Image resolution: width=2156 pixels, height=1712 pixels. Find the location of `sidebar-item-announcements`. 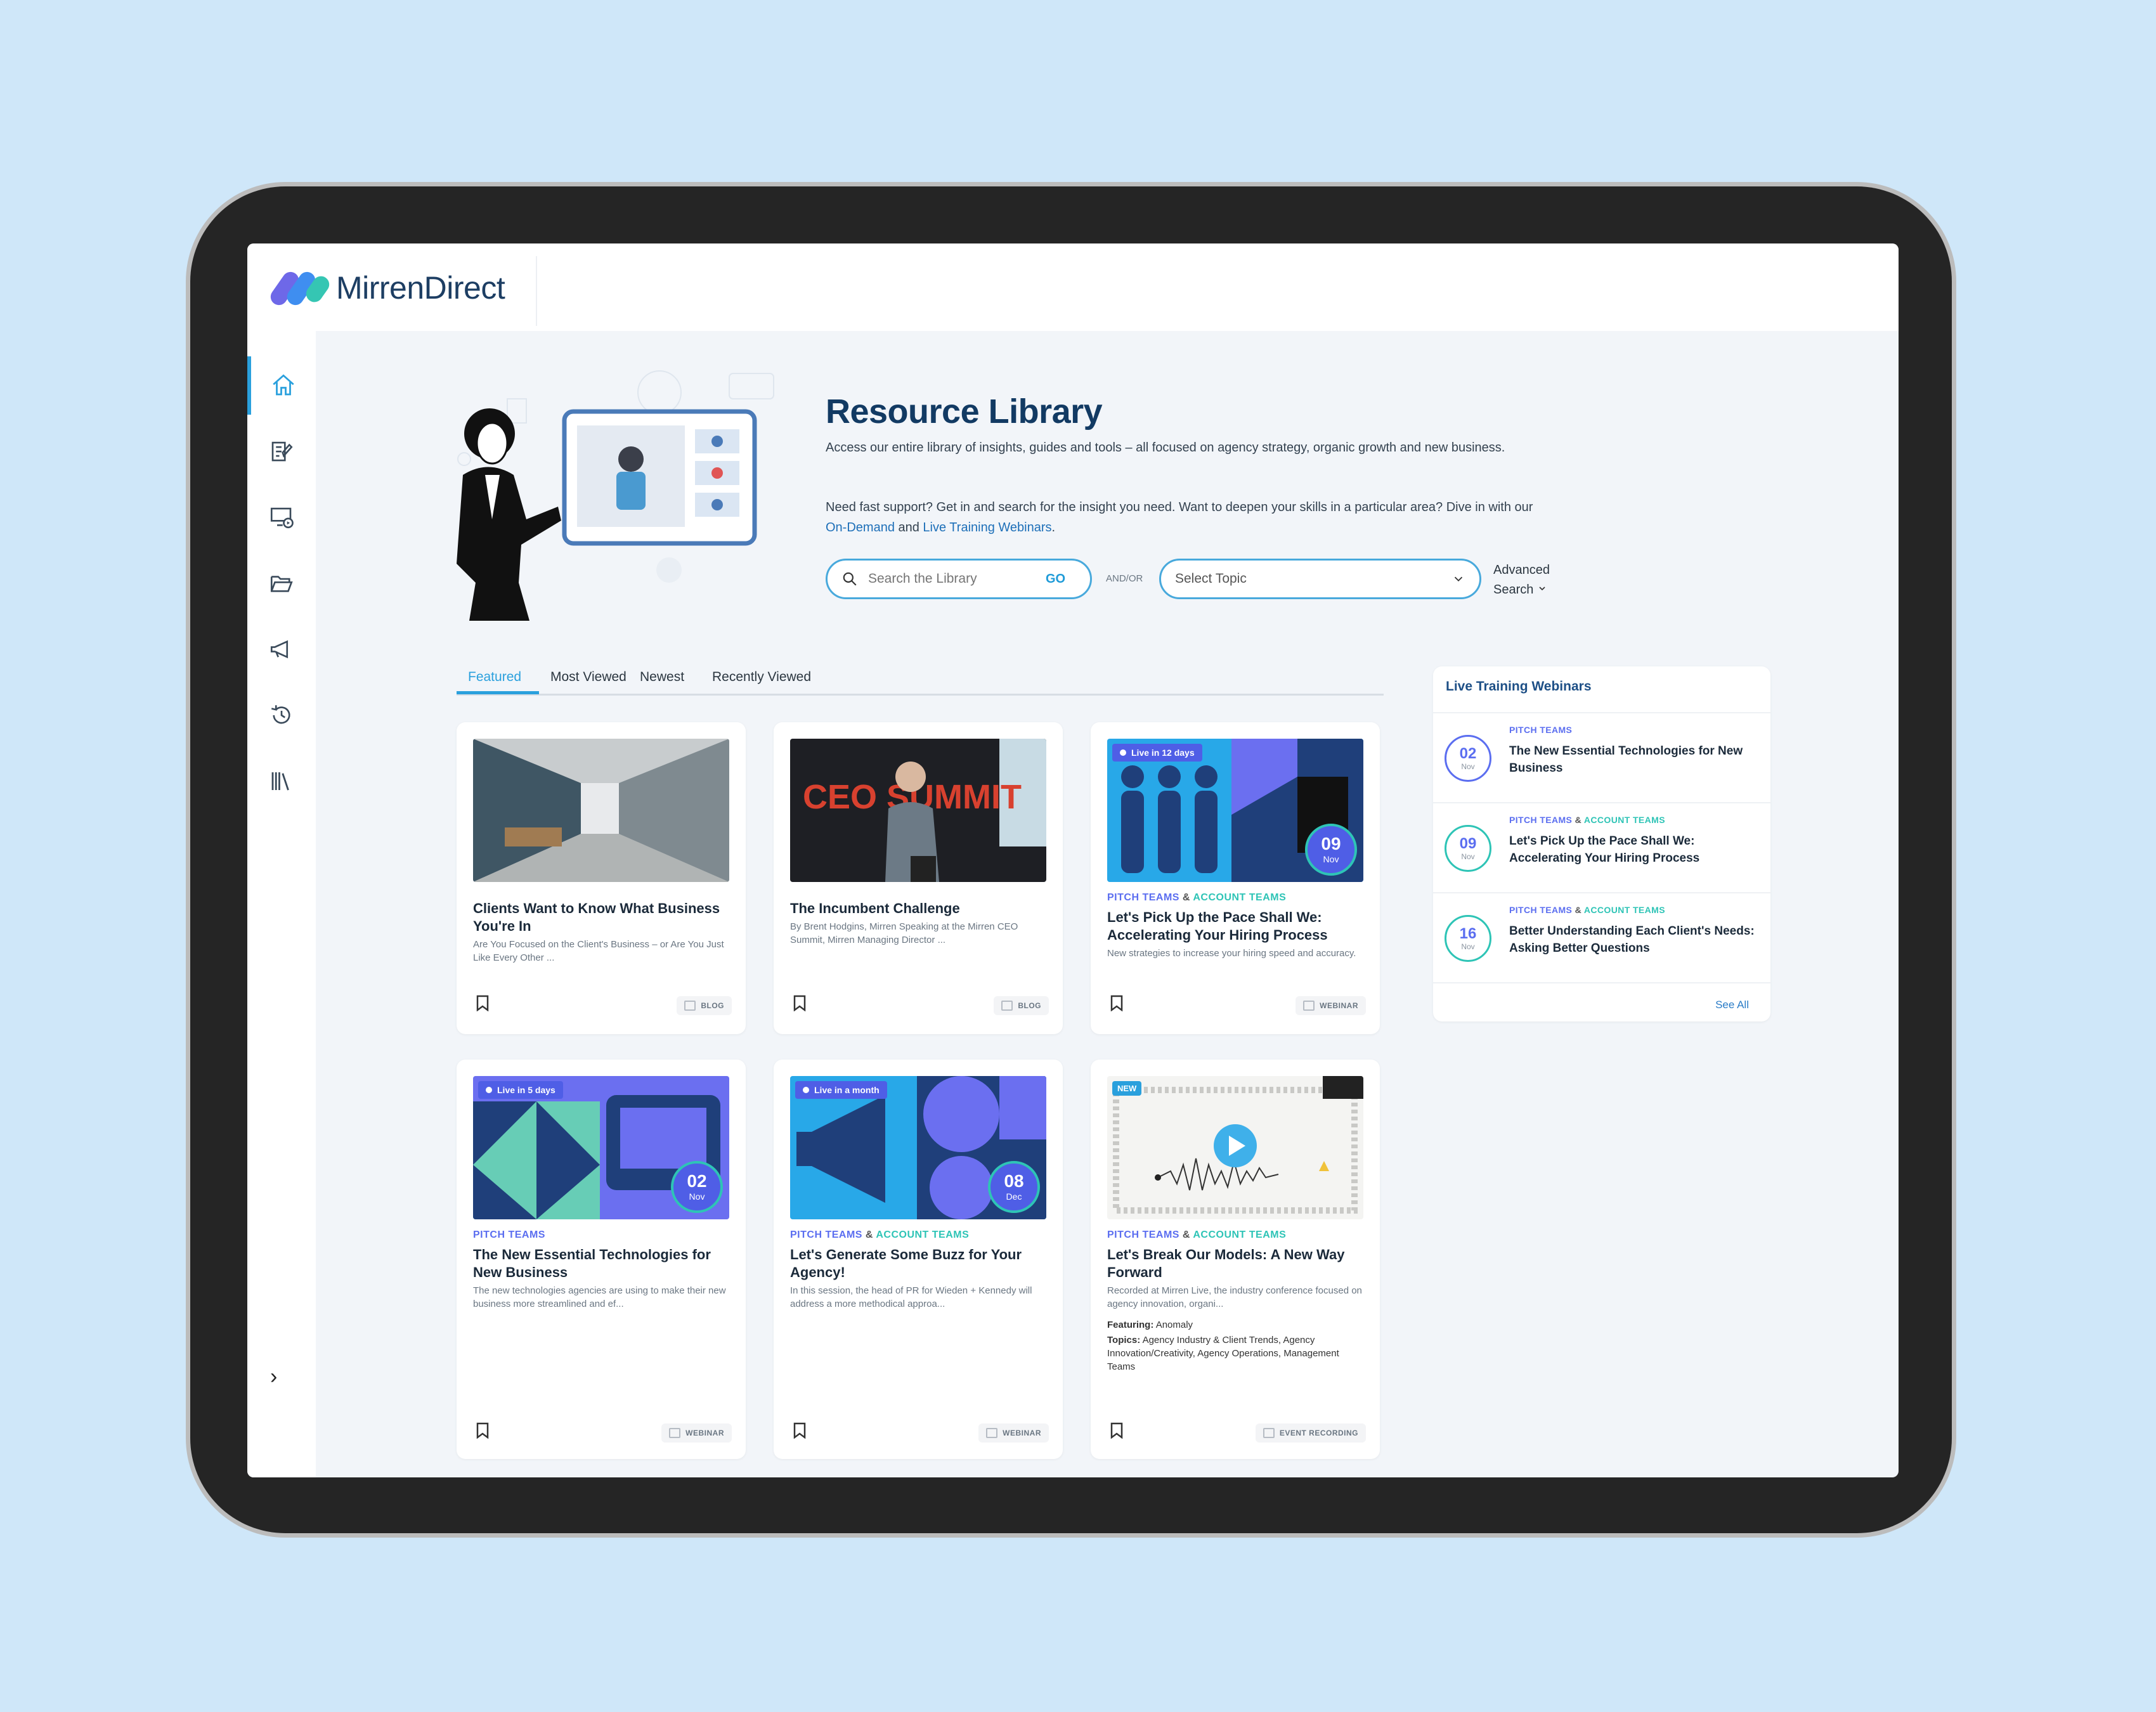

sidebar-item-announcements is located at coordinates (281, 649).